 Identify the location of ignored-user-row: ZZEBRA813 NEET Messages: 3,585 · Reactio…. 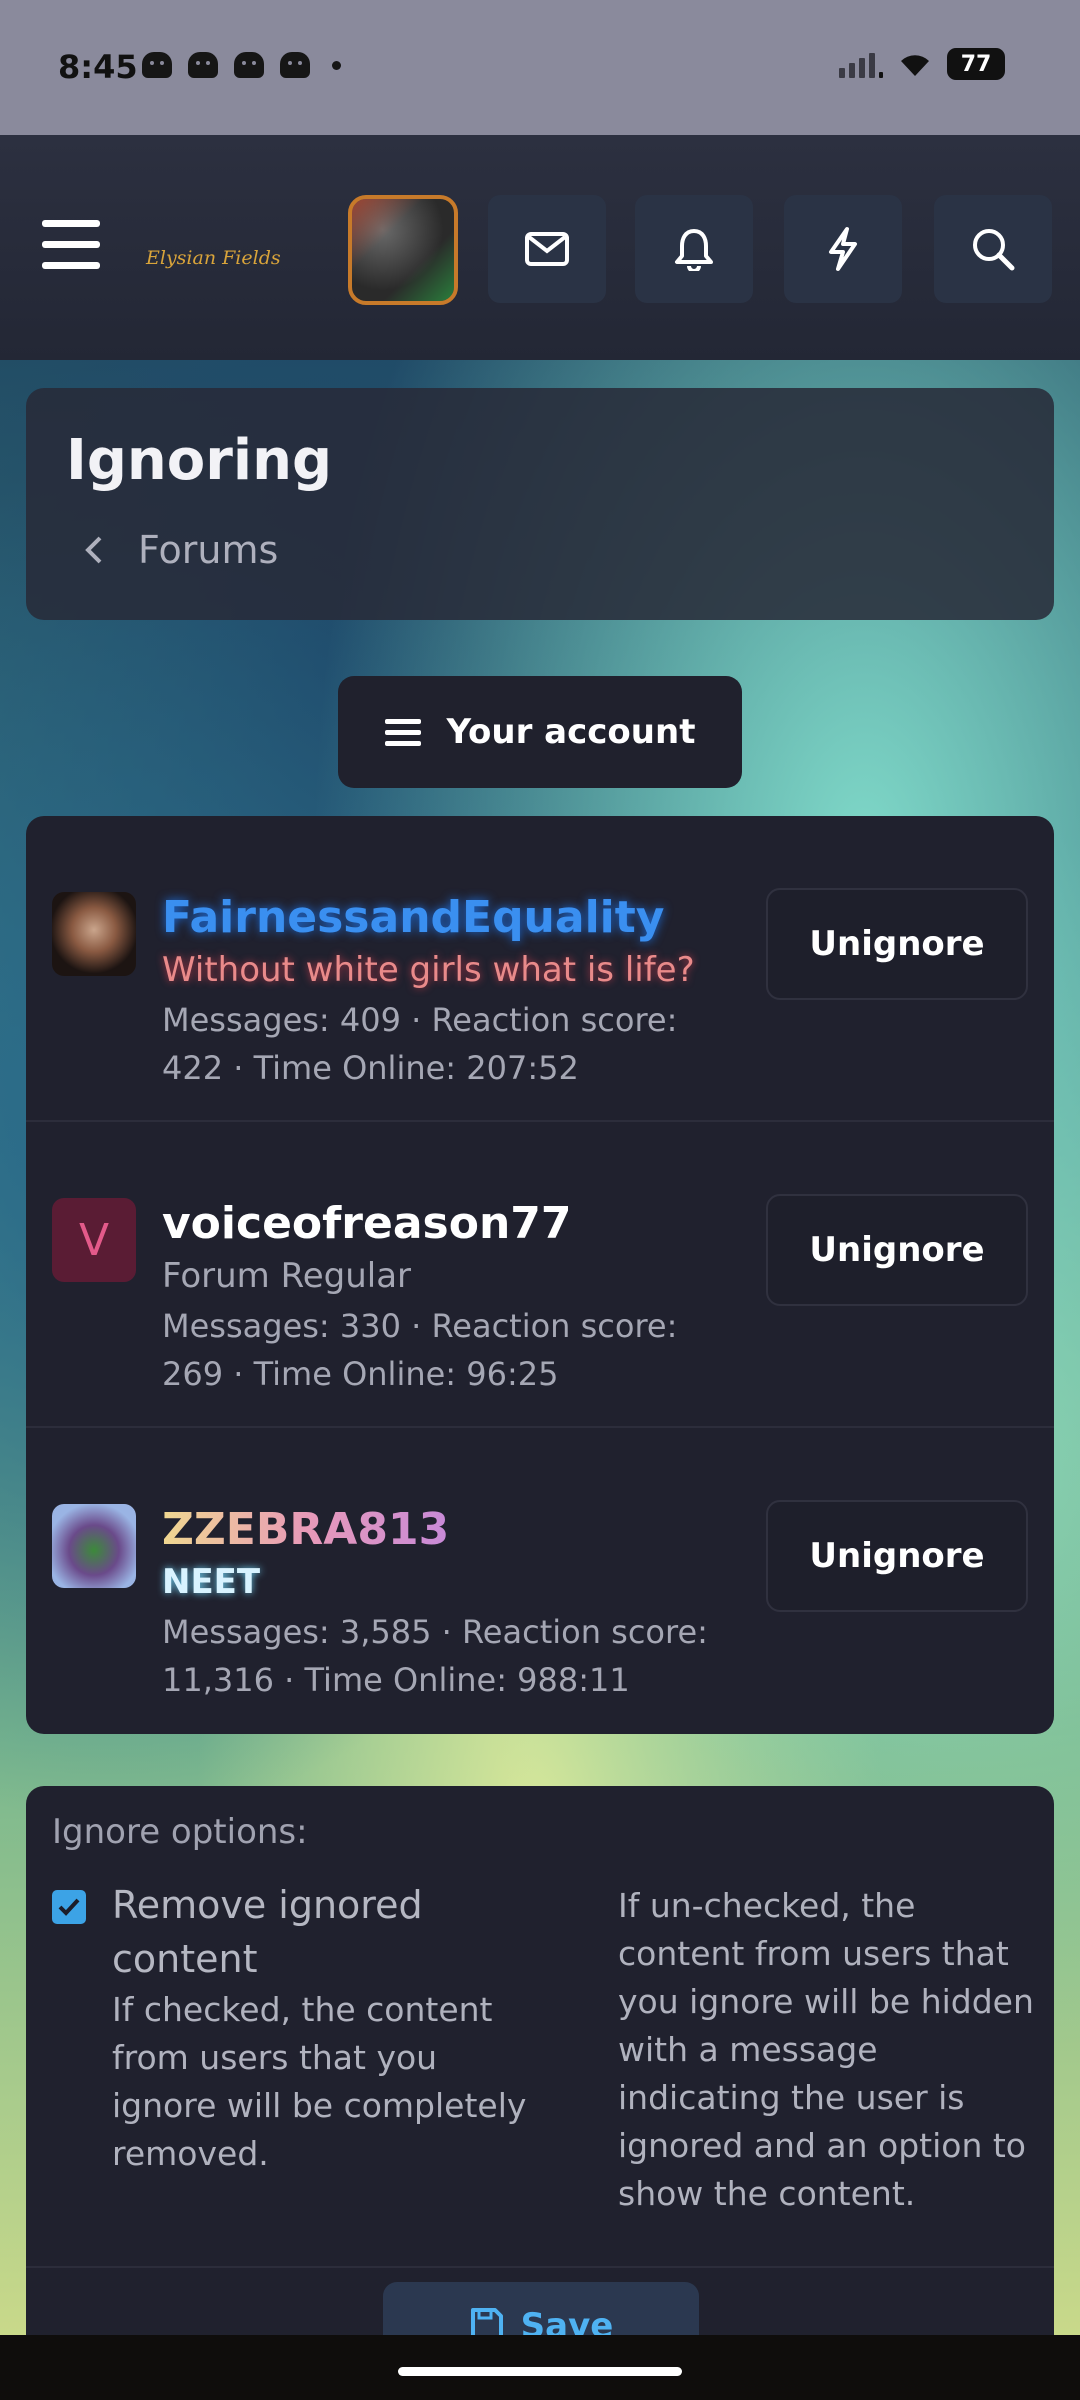
(540, 1581).